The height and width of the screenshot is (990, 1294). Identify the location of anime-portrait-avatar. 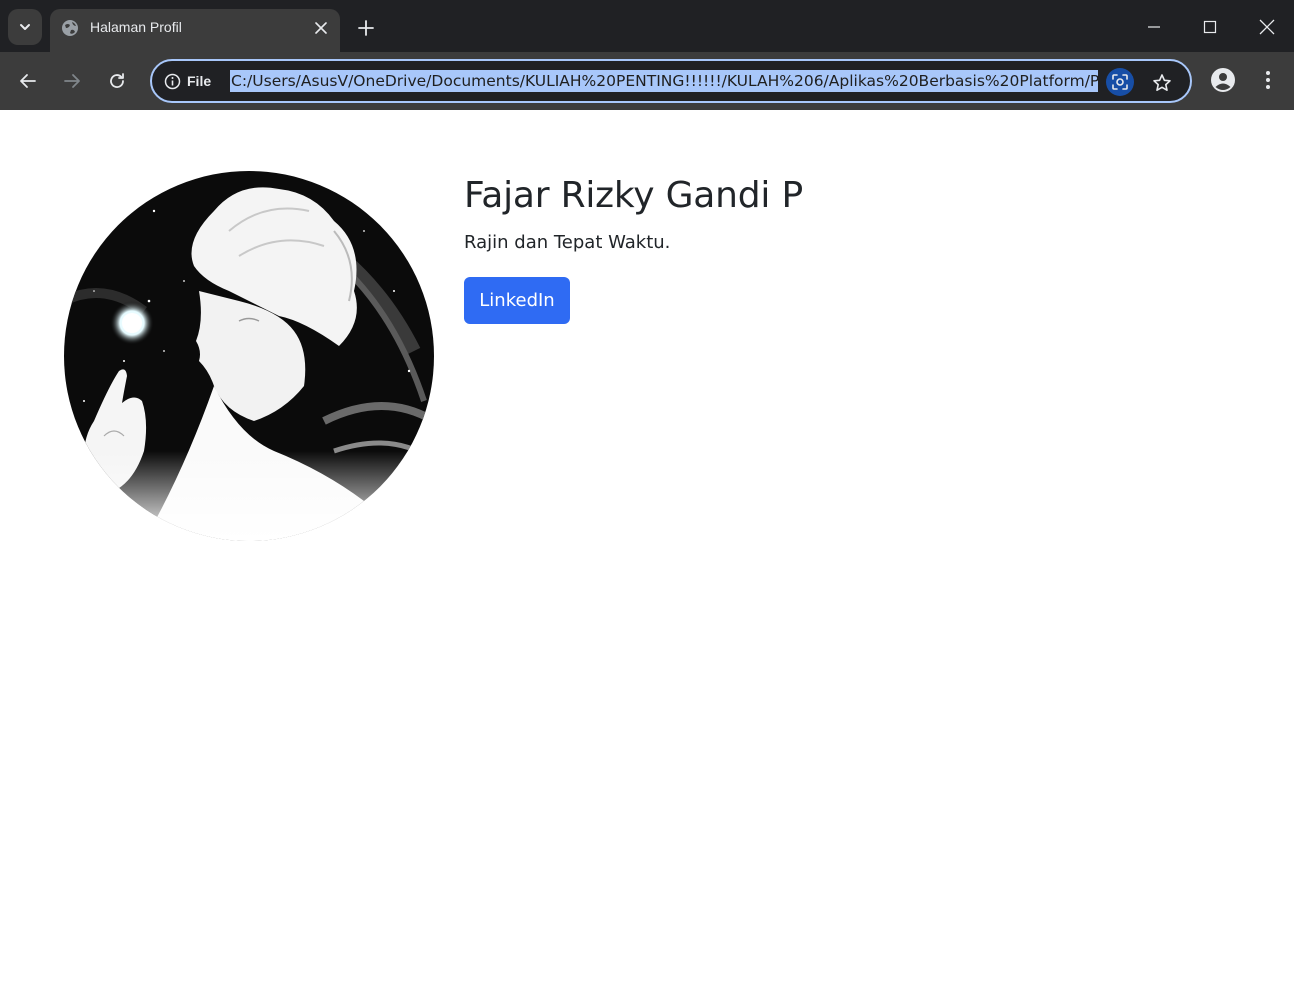
(249, 356).